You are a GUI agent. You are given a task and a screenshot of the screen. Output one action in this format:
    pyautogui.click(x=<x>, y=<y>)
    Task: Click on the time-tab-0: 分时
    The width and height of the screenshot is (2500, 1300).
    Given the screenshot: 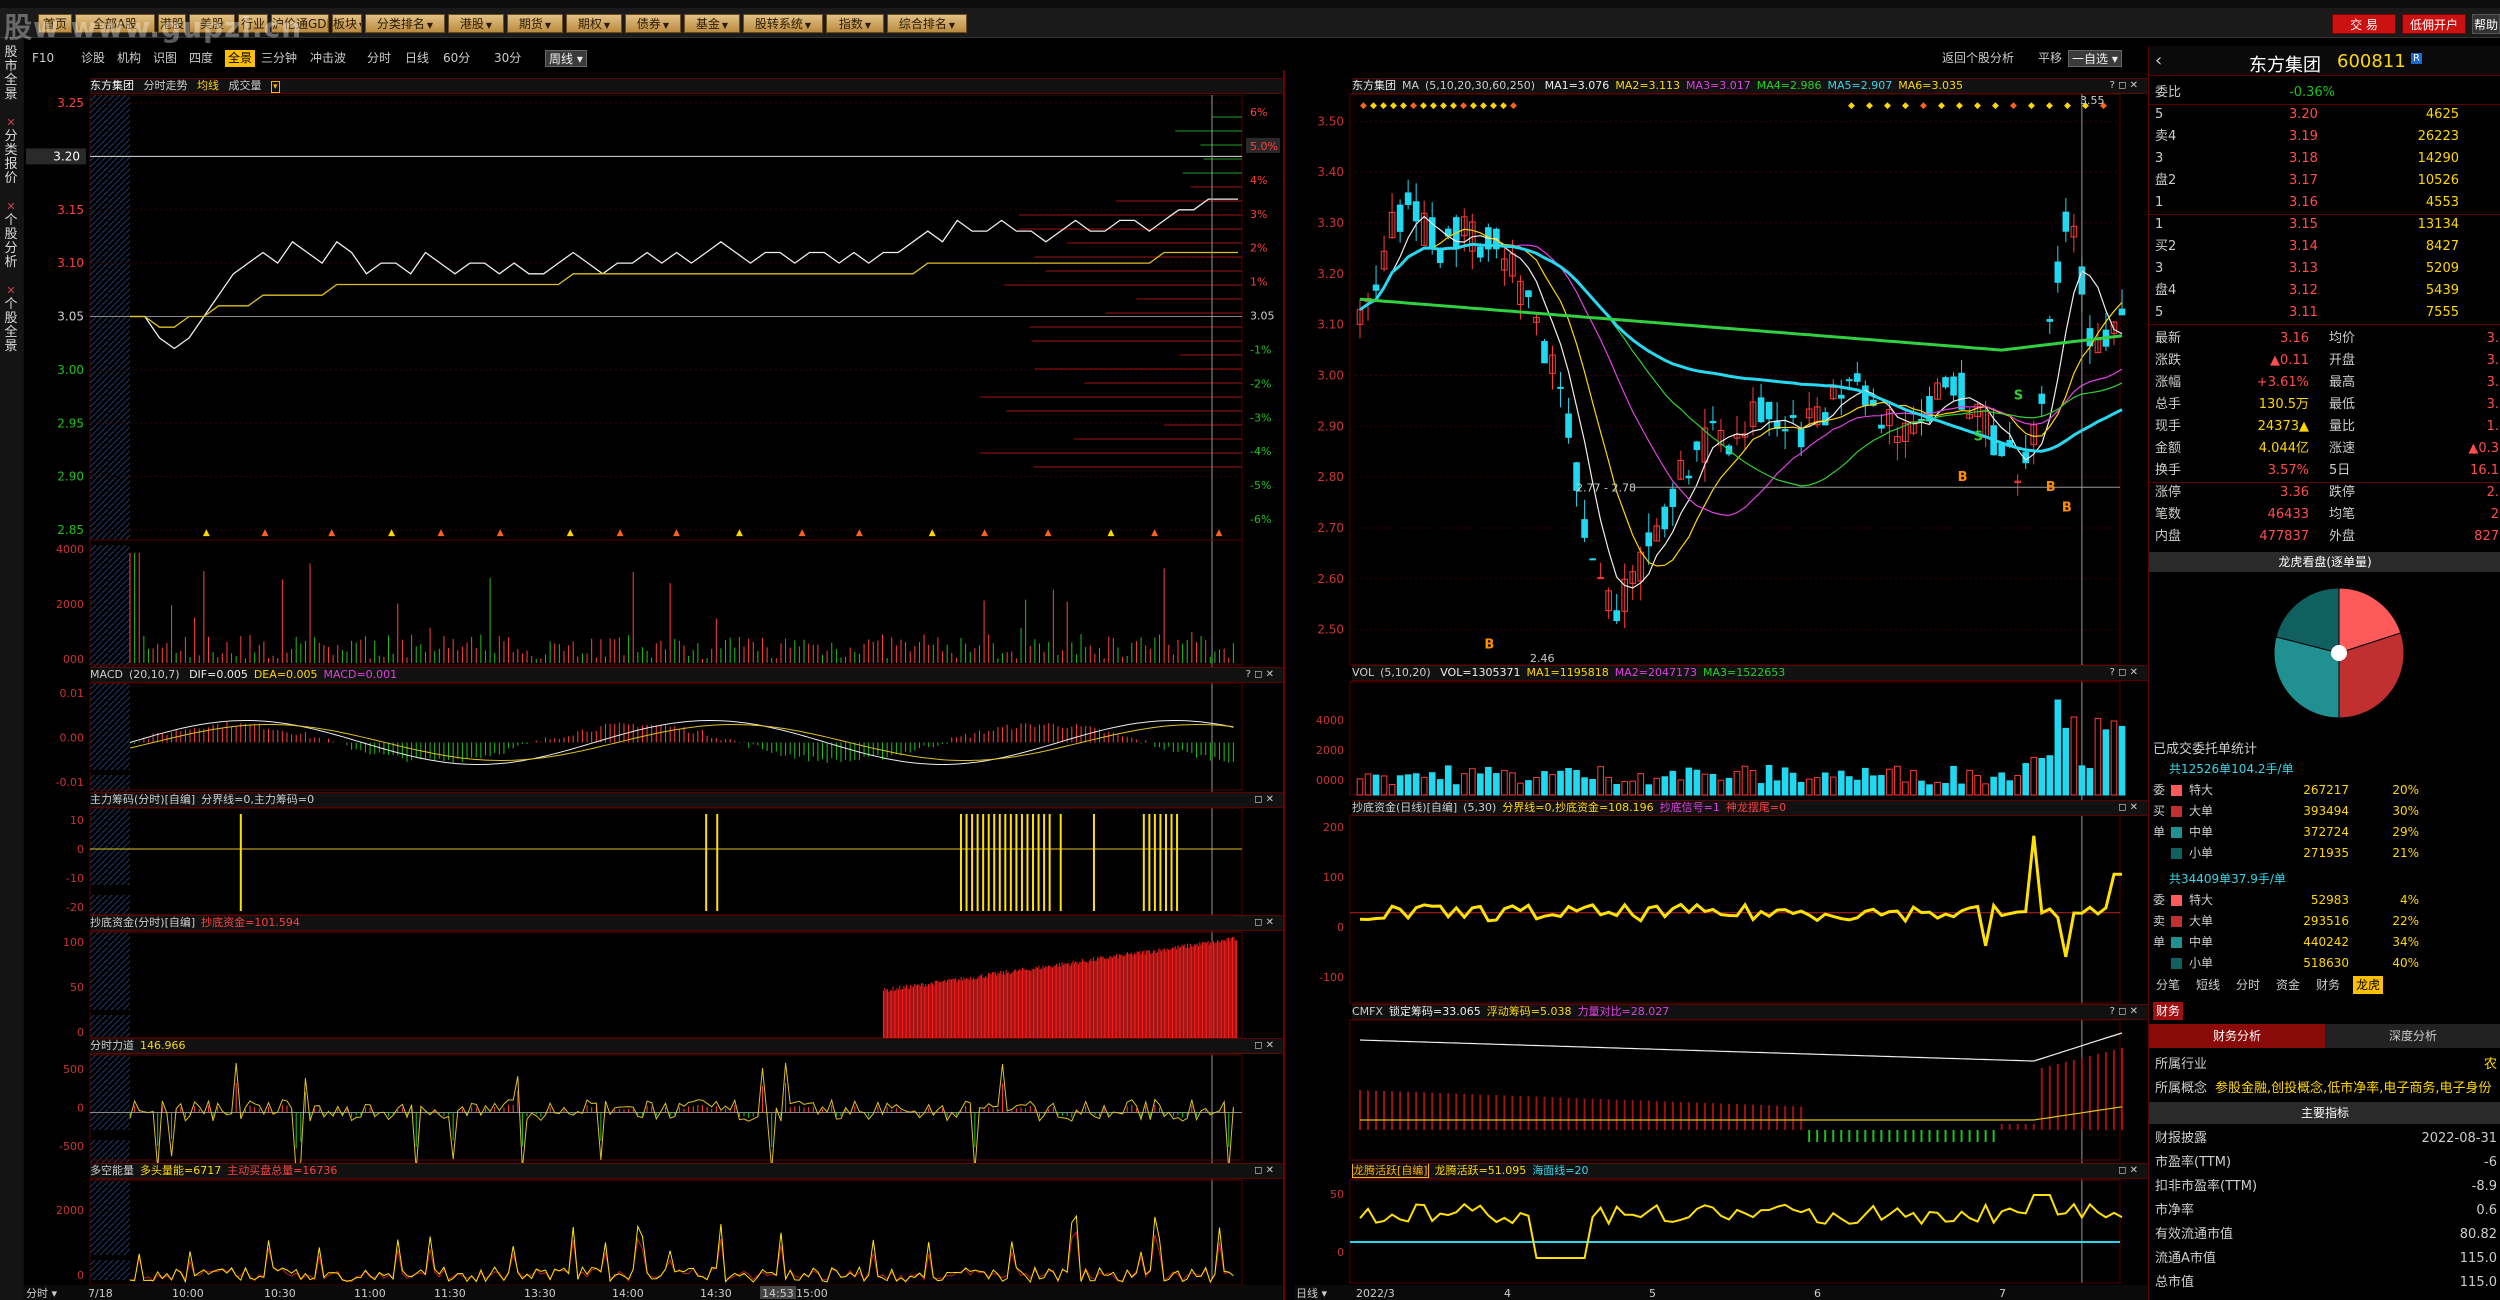 What is the action you would take?
    pyautogui.click(x=379, y=58)
    